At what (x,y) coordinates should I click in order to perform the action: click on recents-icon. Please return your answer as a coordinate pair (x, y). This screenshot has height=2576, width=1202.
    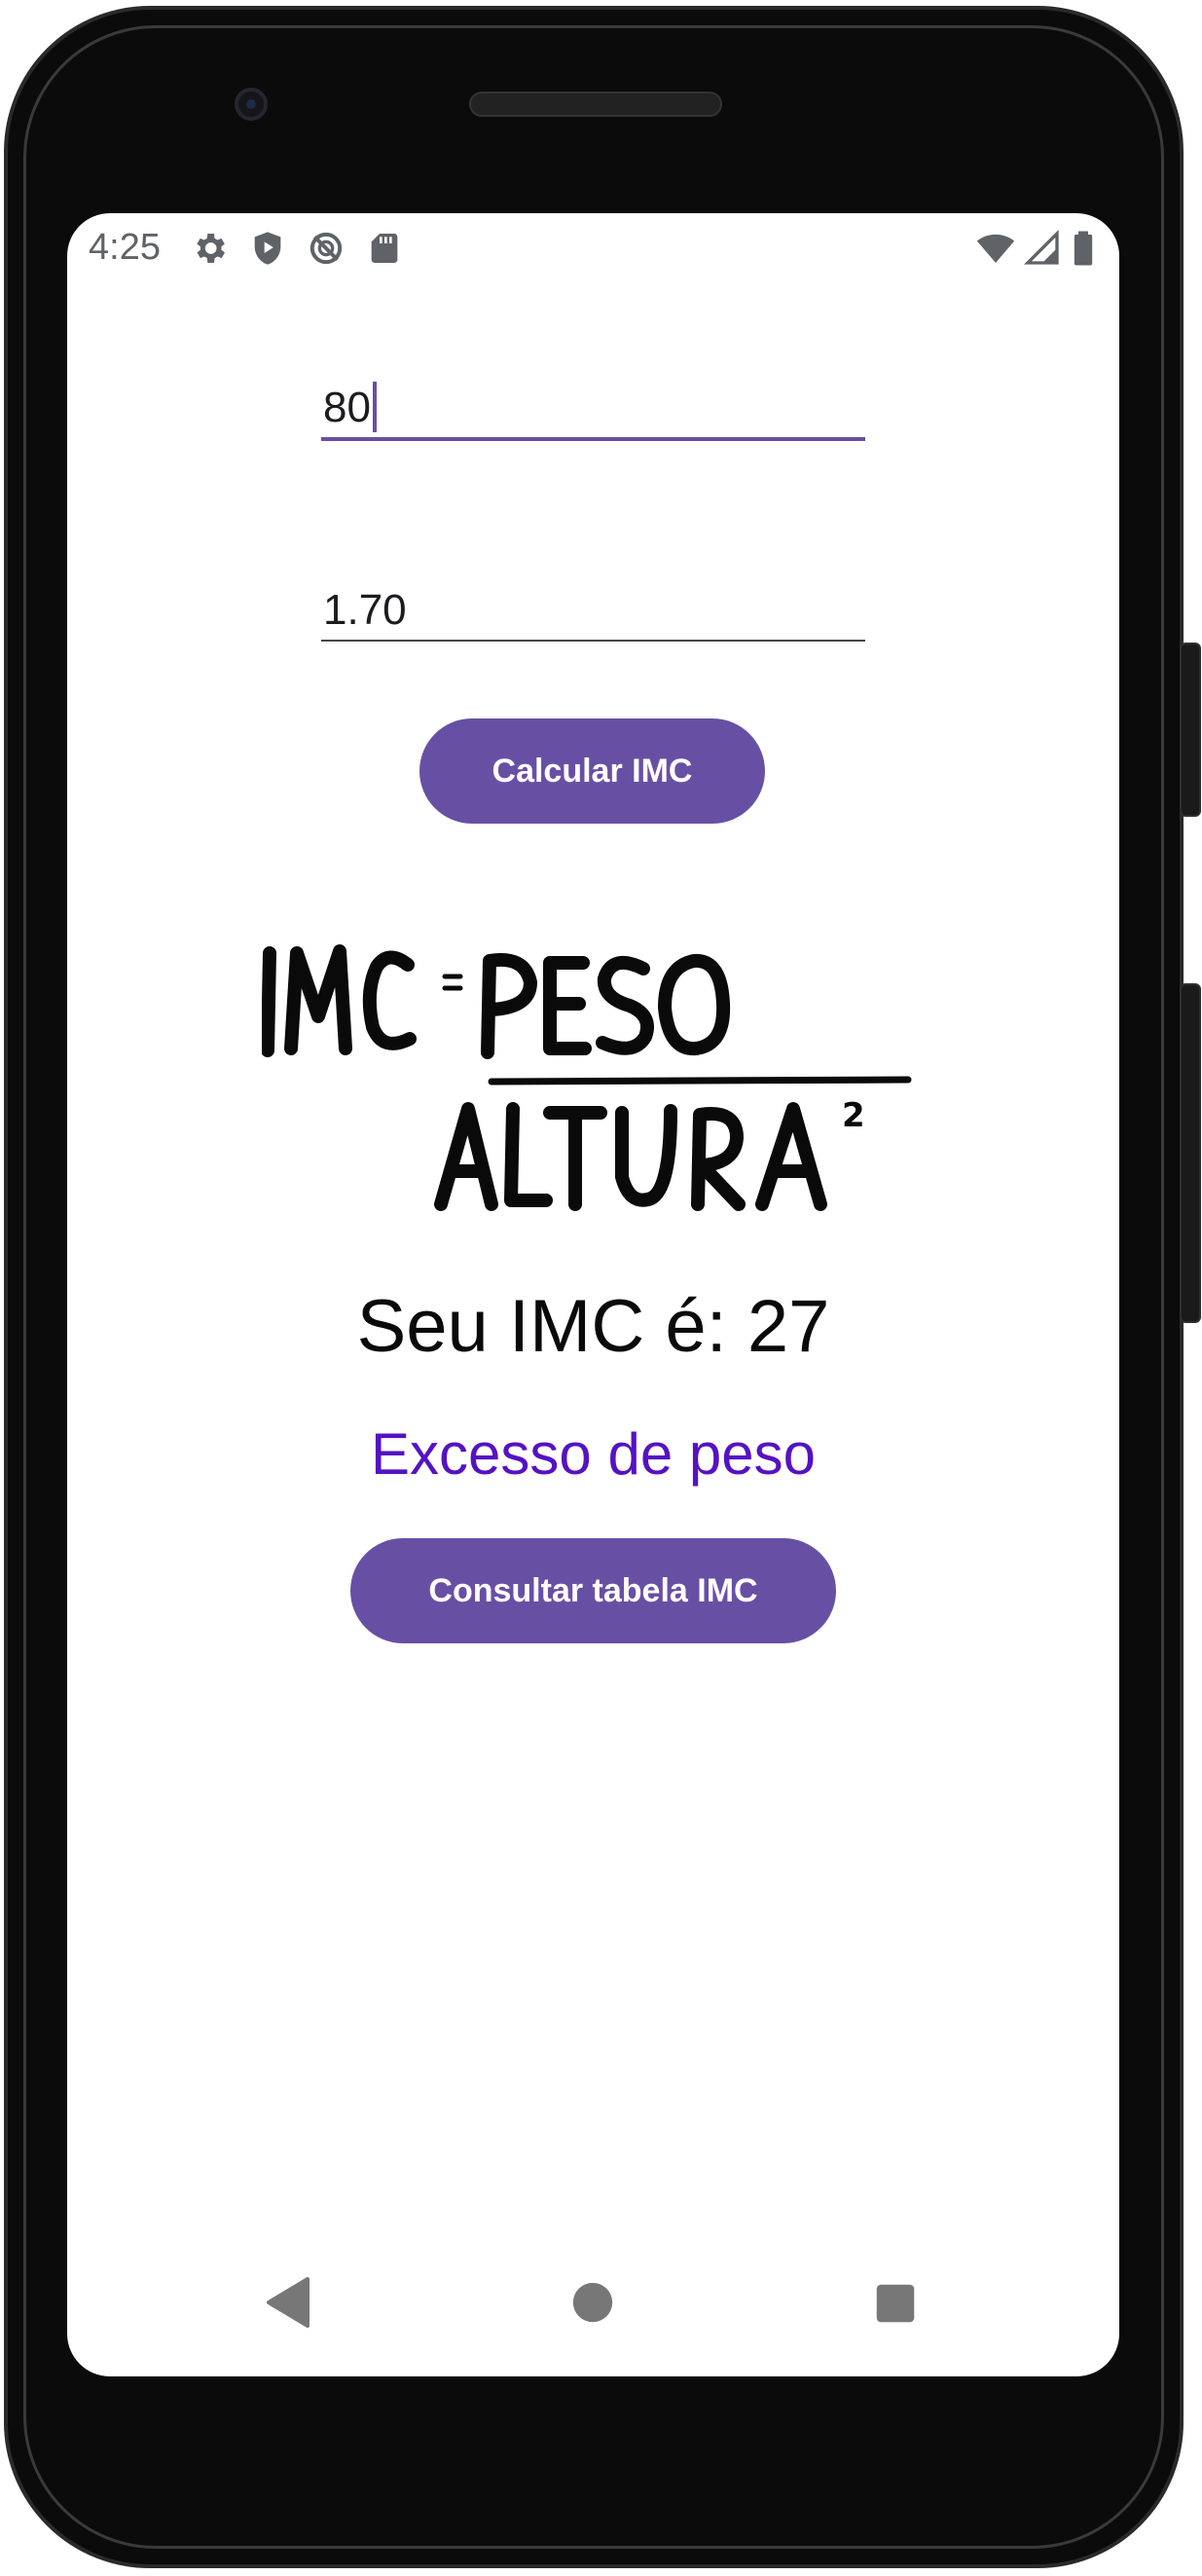
    Looking at the image, I should click on (895, 2303).